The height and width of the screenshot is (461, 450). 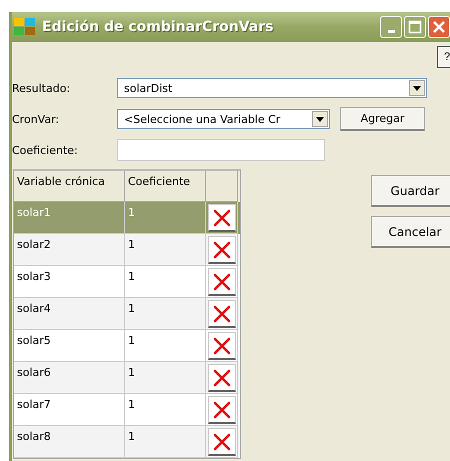 What do you see at coordinates (69, 442) in the screenshot?
I see `table-cell: solar8` at bounding box center [69, 442].